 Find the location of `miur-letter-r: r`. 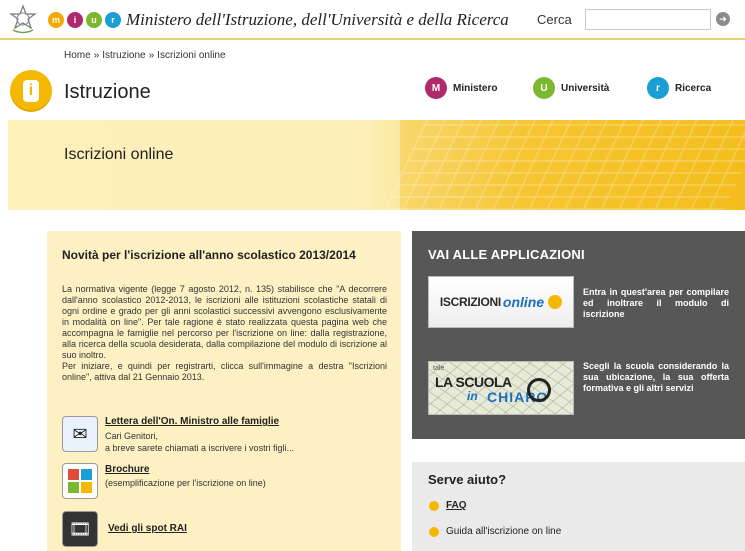

miur-letter-r: r is located at coordinates (113, 20).